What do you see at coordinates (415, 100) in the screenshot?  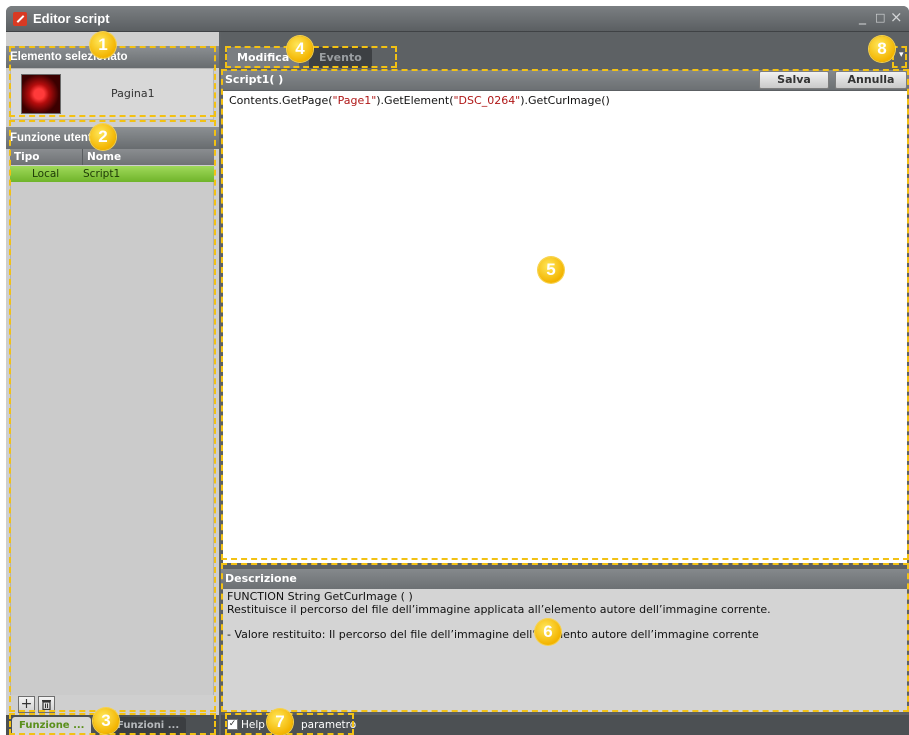 I see `code-text: ).GetElement(` at bounding box center [415, 100].